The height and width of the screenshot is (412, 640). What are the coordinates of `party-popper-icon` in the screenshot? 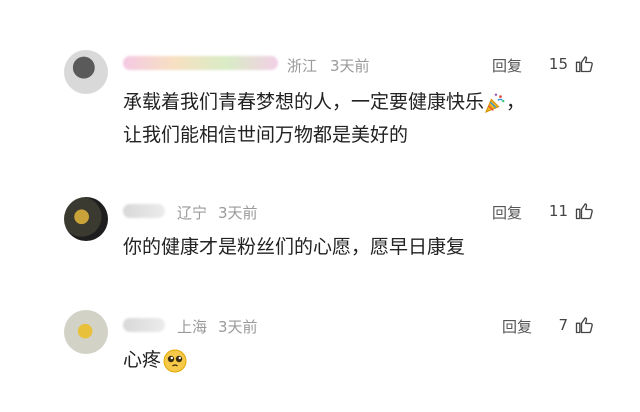 It's located at (494, 103).